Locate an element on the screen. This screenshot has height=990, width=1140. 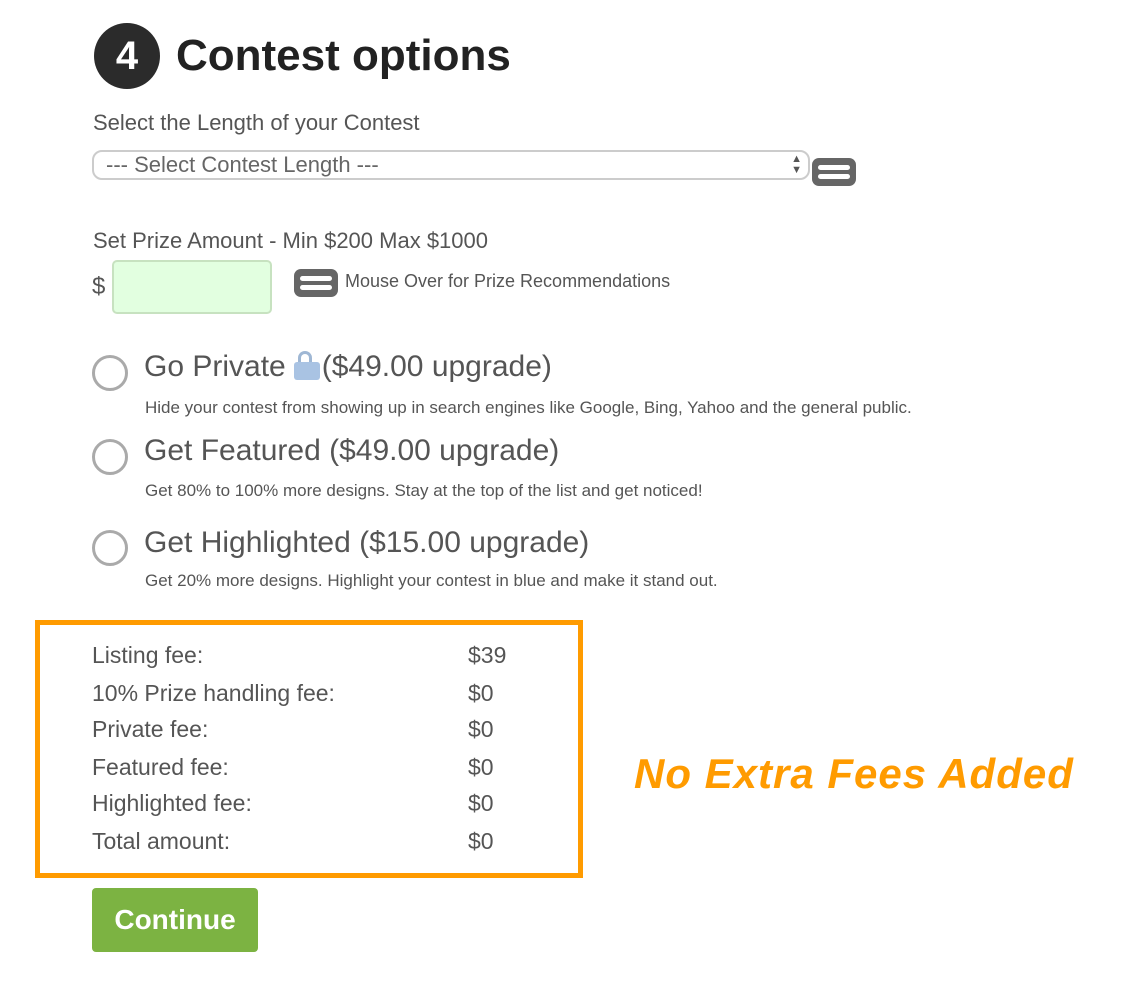
section-title: Contest options is located at coordinates (343, 55).